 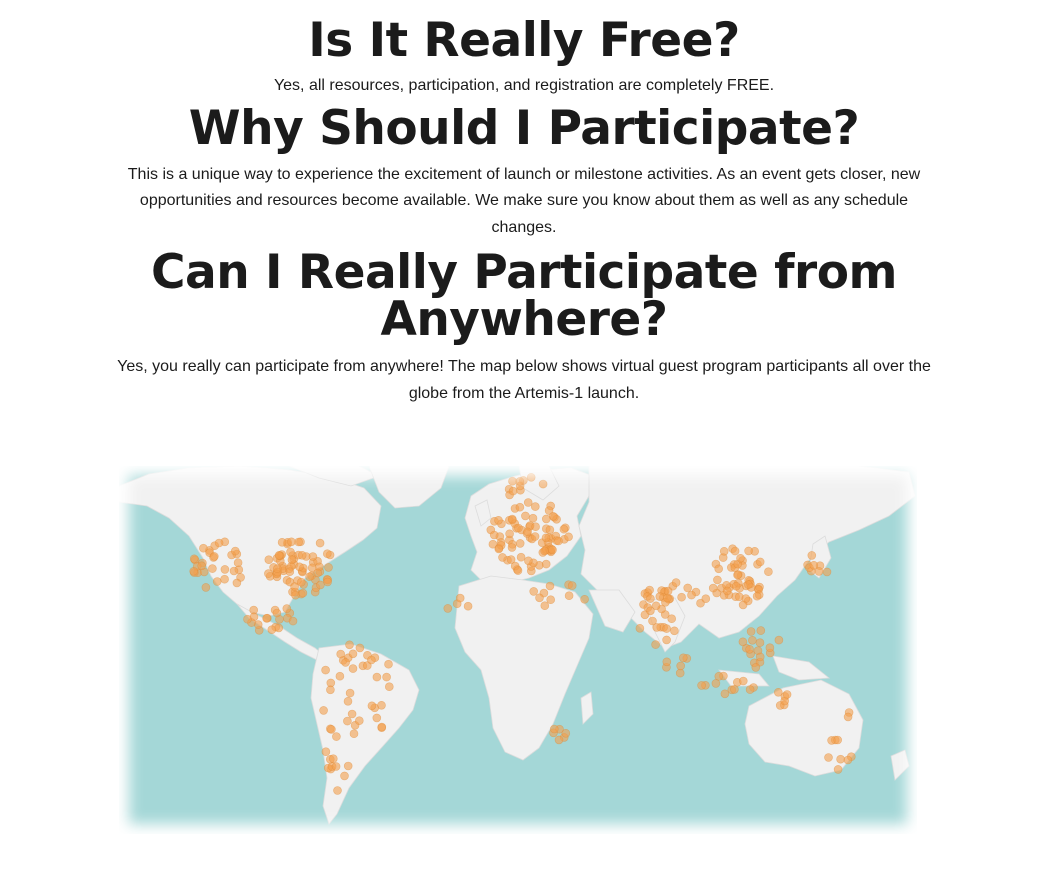 I want to click on heading-participate-anywhere: Can I Really Participate from Anywhere?, so click(x=524, y=296).